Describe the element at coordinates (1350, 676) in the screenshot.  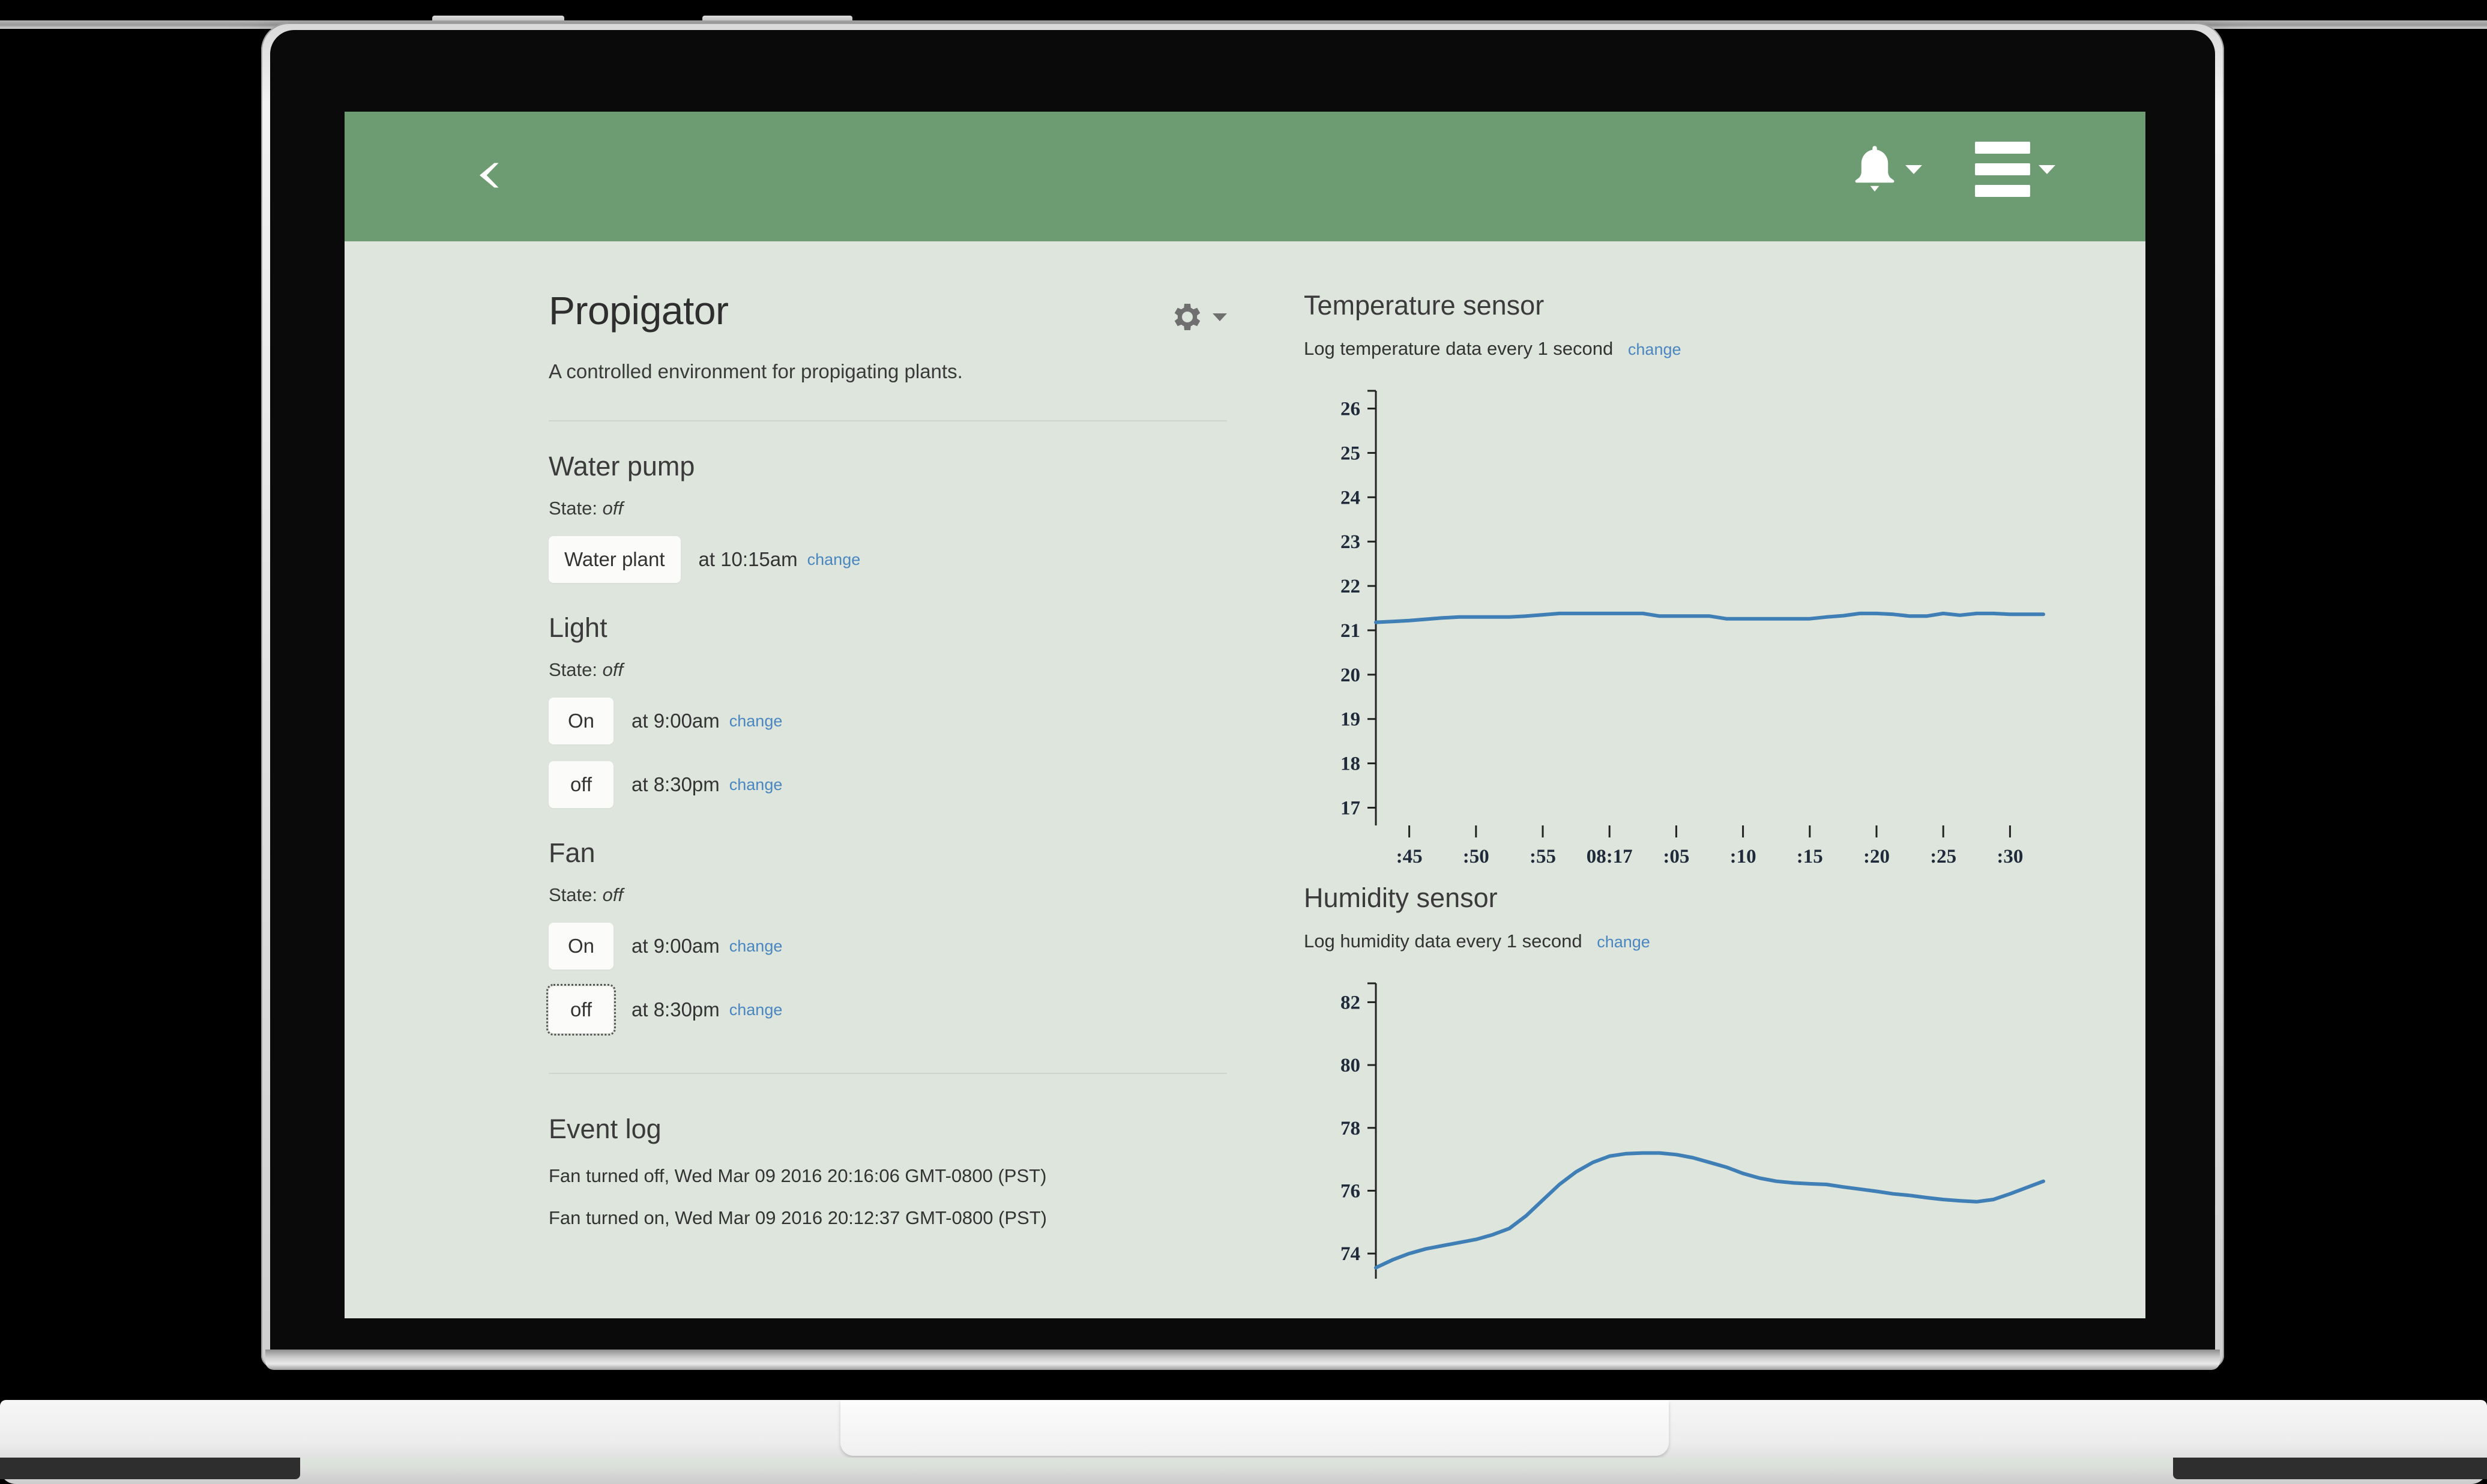
I see `svg-text: 20` at that location.